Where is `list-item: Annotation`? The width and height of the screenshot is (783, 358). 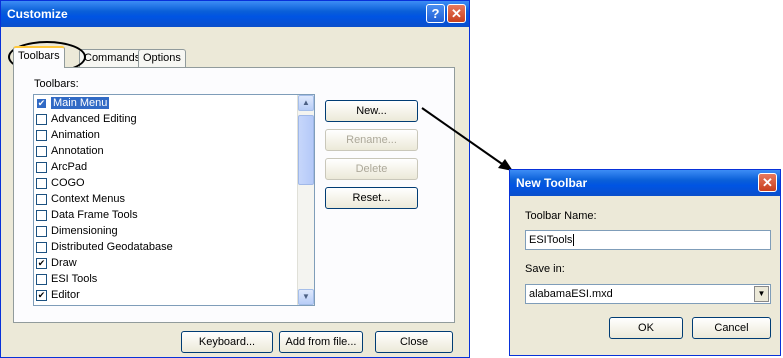
list-item: Annotation is located at coordinates (174, 151).